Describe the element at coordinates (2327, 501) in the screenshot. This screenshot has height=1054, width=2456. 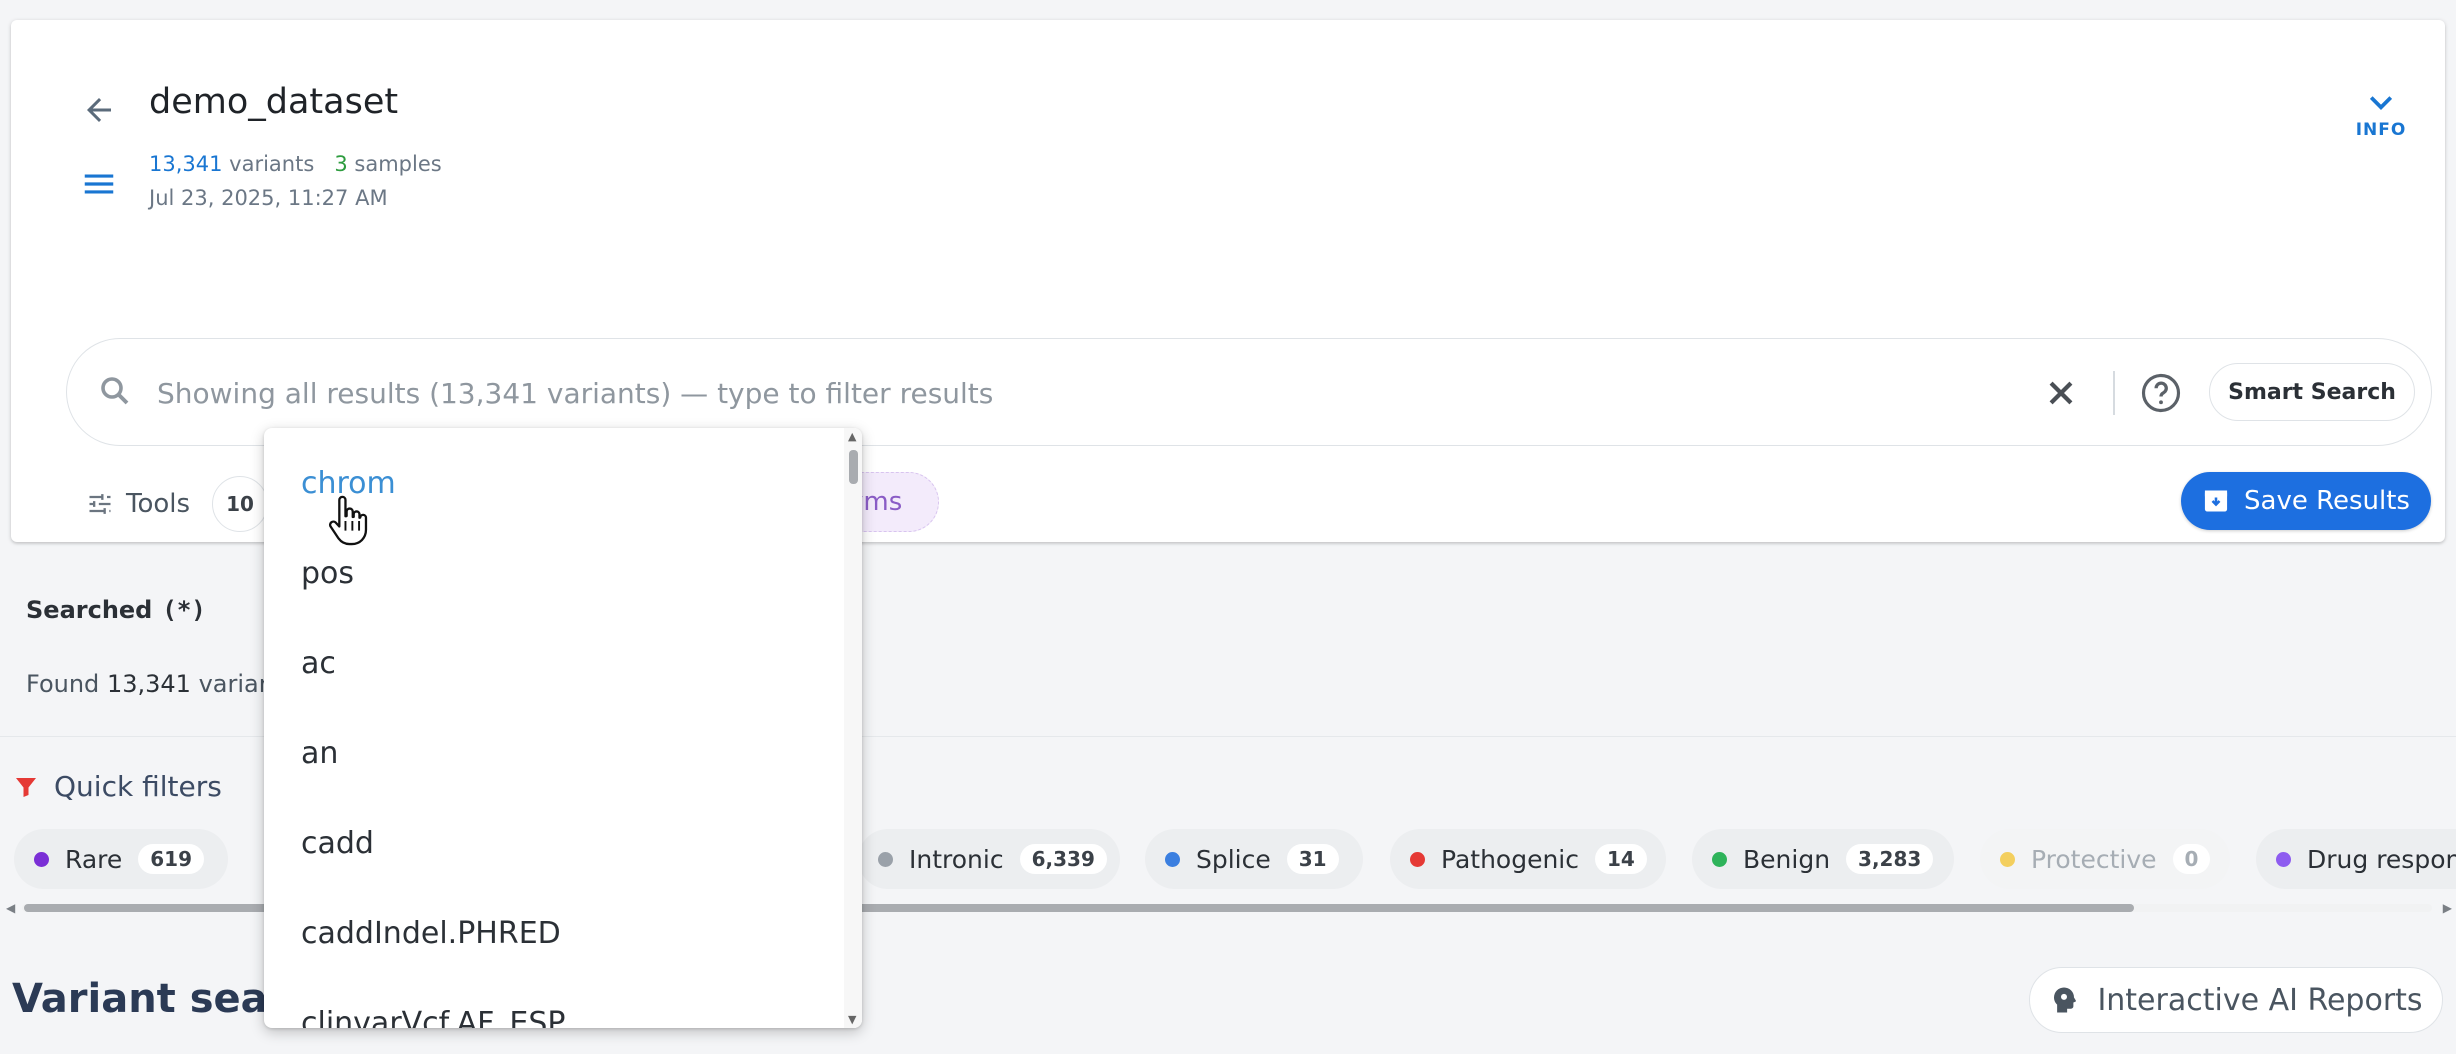
I see `save-results-label: Save Results` at that location.